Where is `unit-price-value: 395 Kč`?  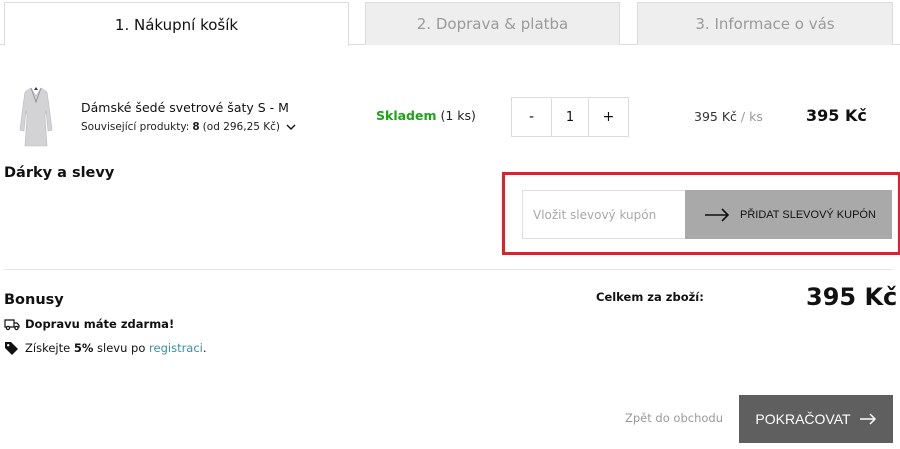 unit-price-value: 395 Kč is located at coordinates (715, 116).